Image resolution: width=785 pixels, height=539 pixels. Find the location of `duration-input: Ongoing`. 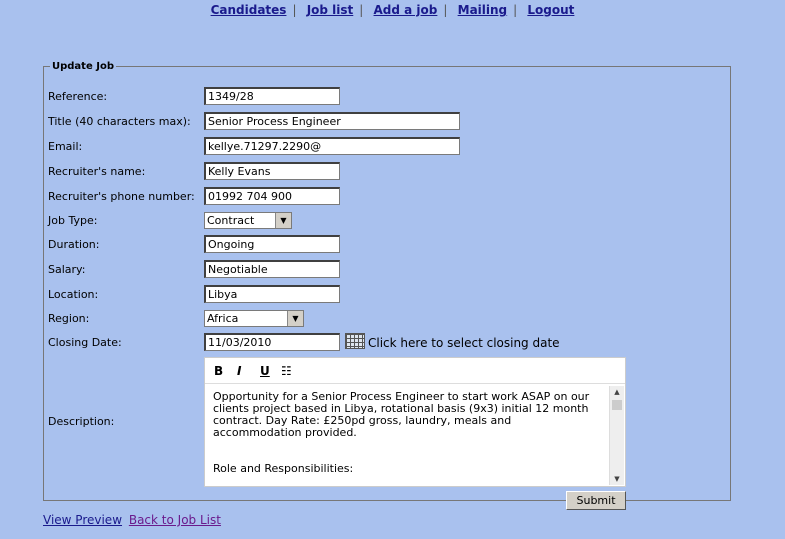

duration-input: Ongoing is located at coordinates (272, 244).